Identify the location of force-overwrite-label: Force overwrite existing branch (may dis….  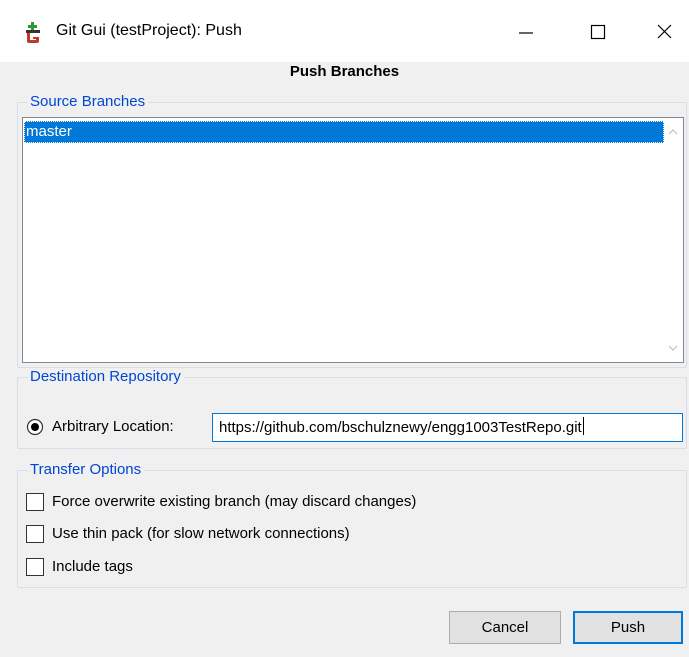
(234, 502).